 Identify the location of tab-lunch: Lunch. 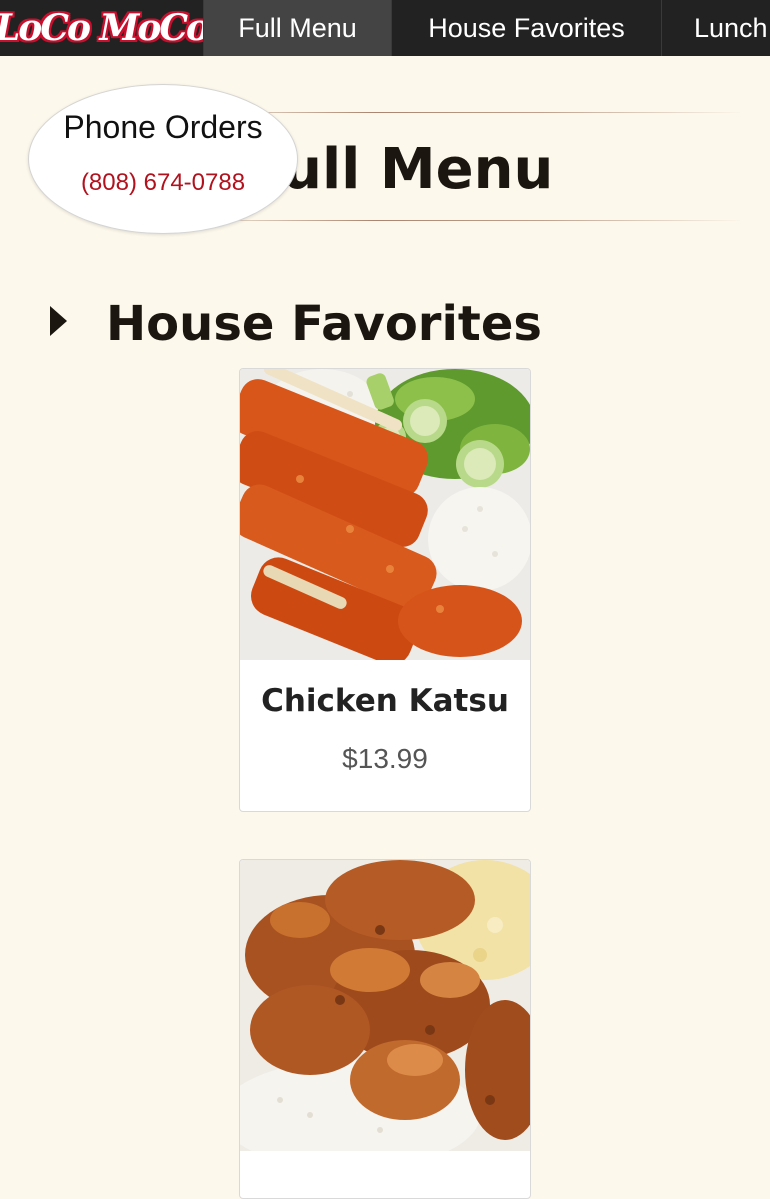
(715, 28).